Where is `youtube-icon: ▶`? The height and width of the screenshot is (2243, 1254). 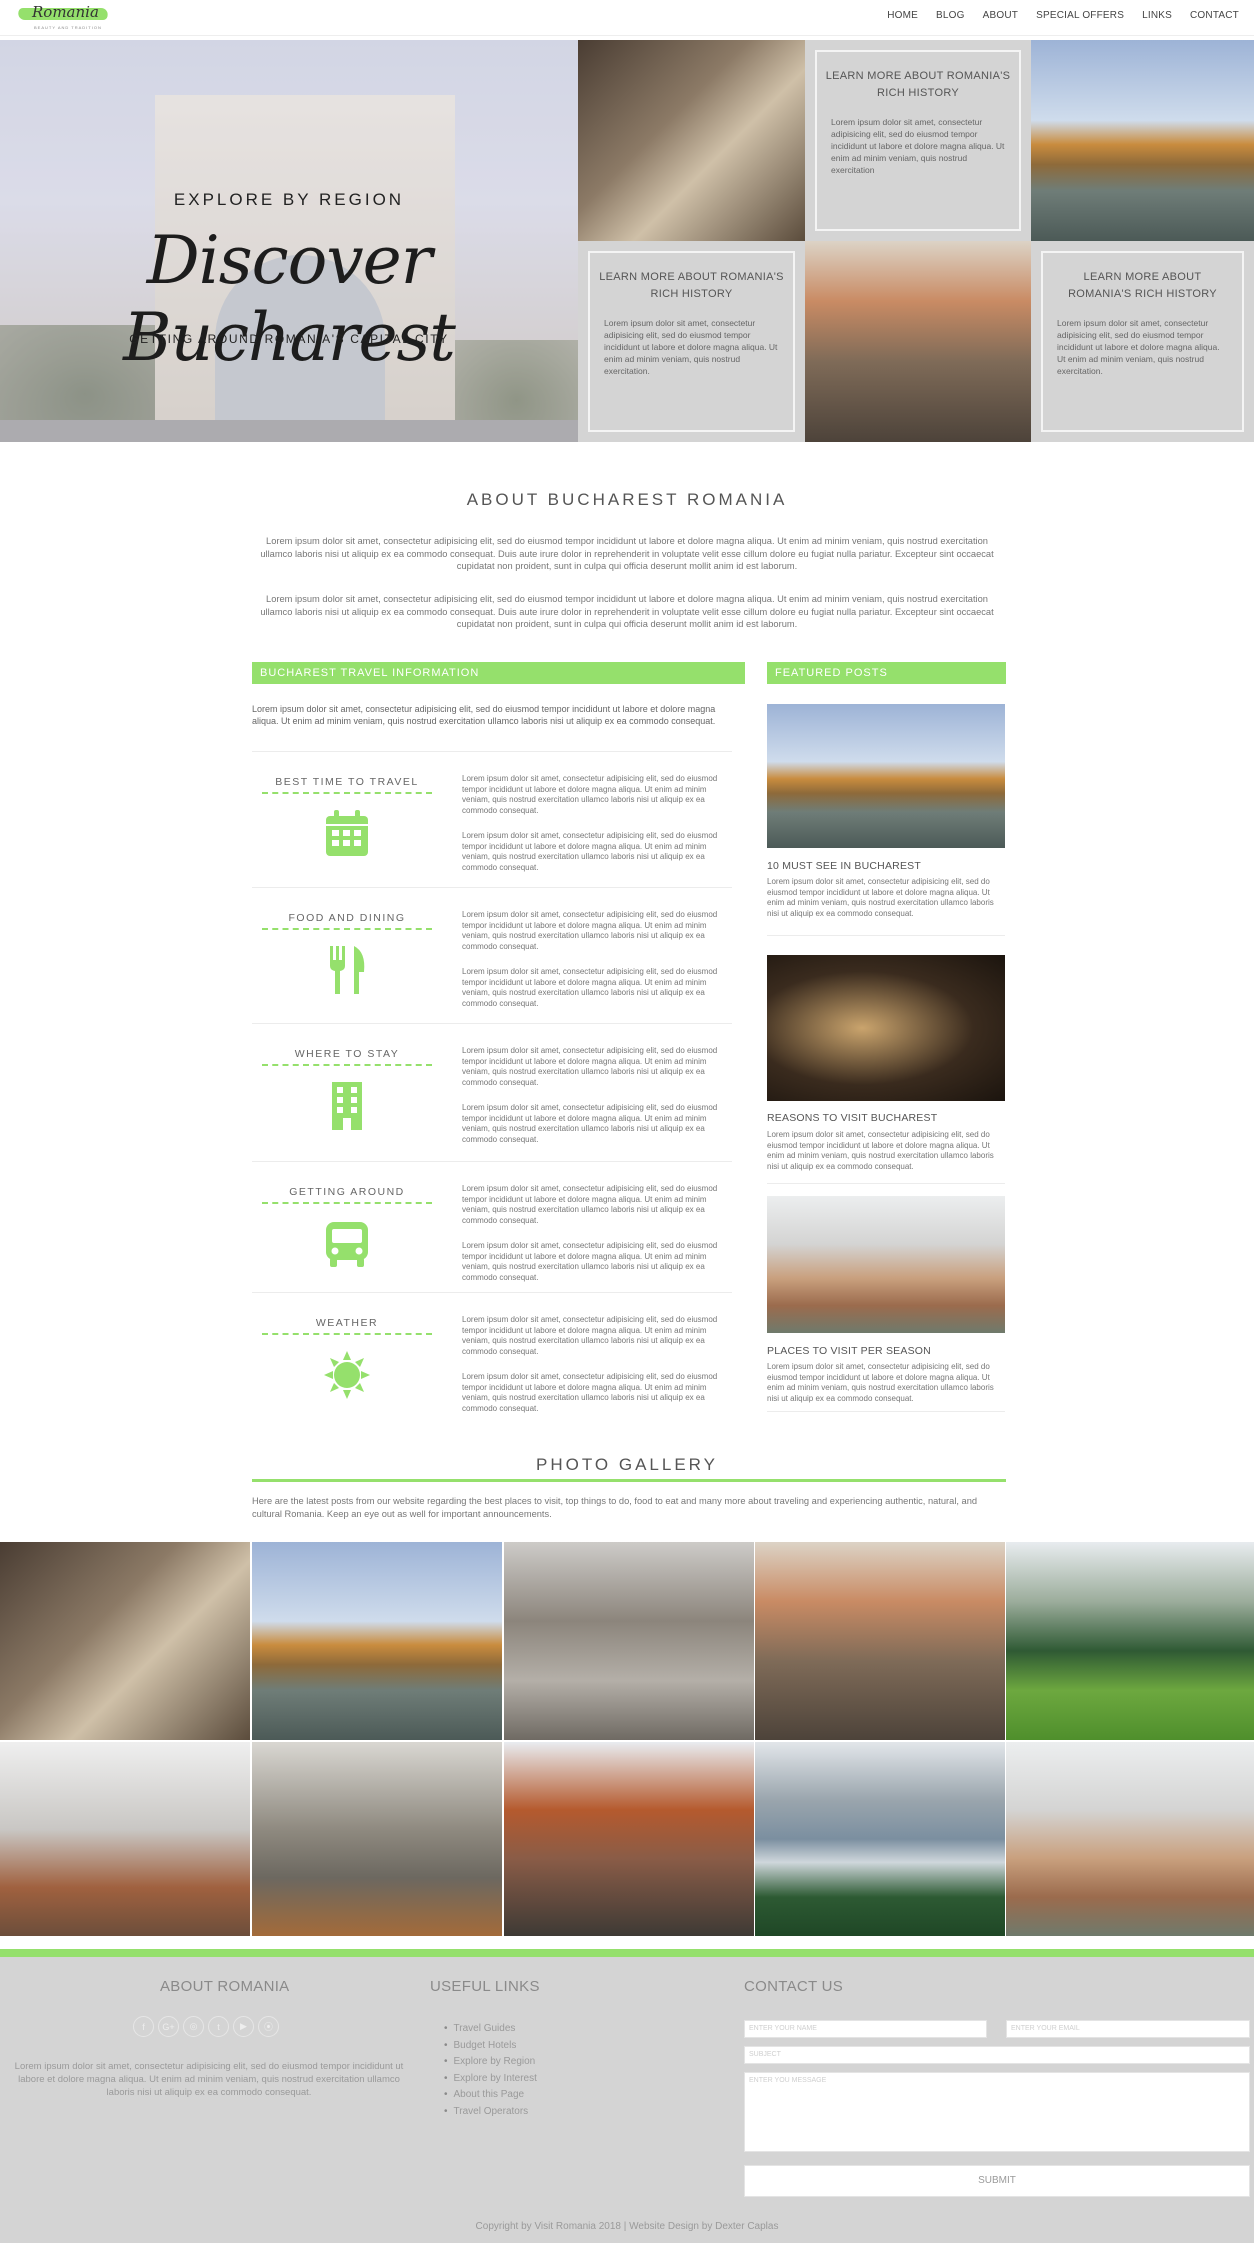 youtube-icon: ▶ is located at coordinates (243, 2026).